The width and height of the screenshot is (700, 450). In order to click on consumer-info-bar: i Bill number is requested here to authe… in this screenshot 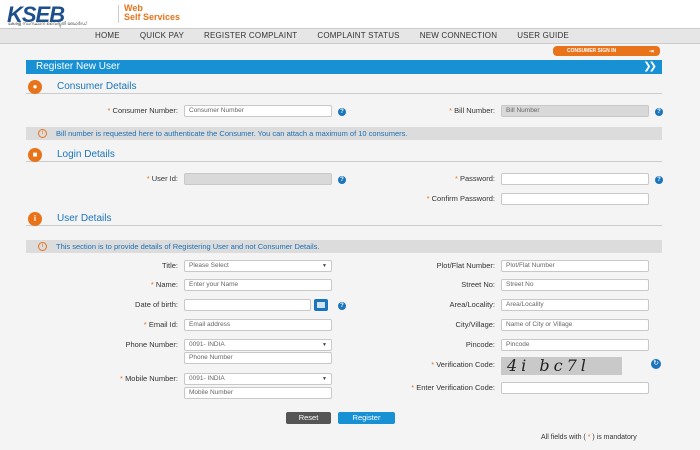, I will do `click(344, 133)`.